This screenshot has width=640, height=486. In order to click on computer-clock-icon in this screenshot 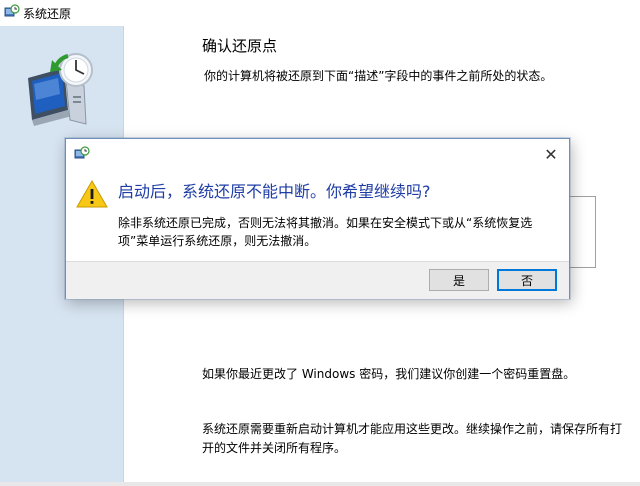, I will do `click(62, 92)`.